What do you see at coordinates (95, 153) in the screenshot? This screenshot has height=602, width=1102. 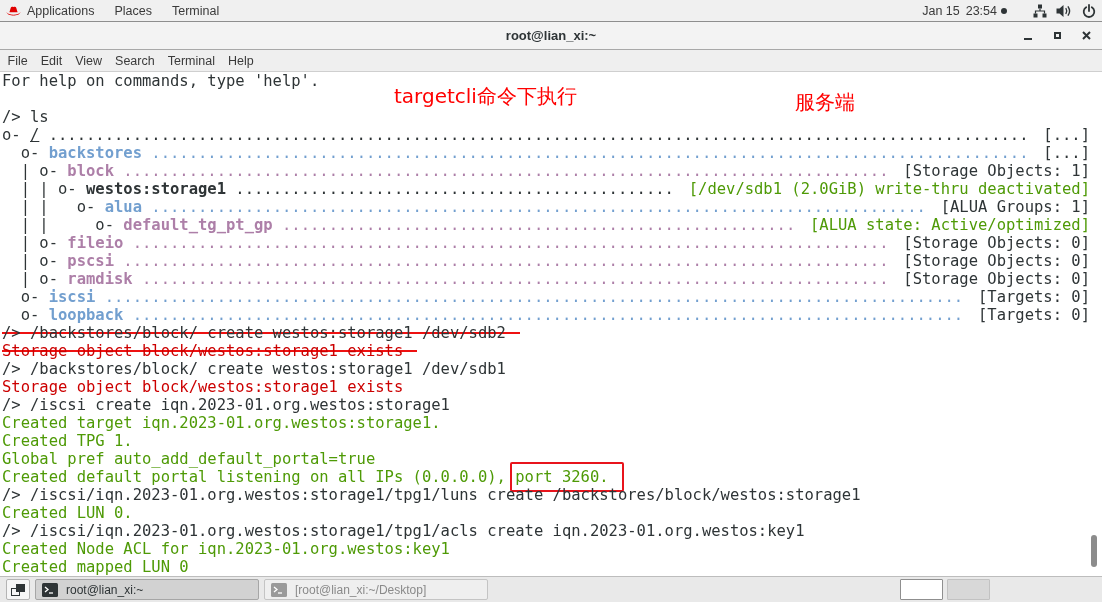 I see `tree-node-name: backstores` at bounding box center [95, 153].